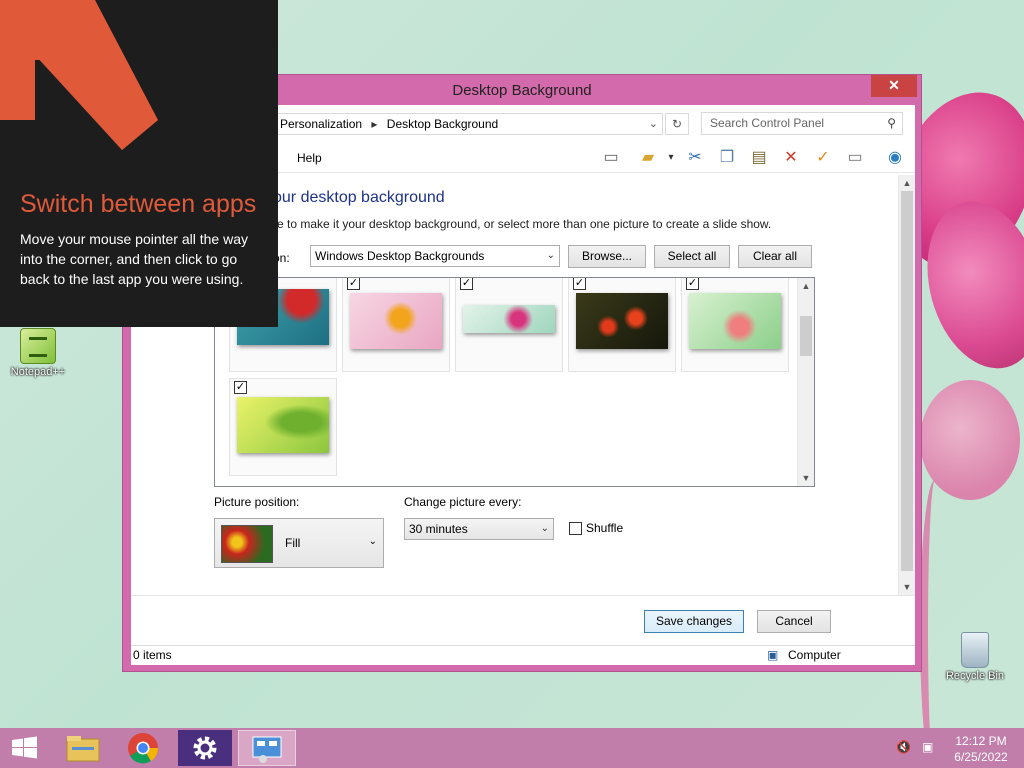  I want to click on content-scrollbar: ▲ ▼, so click(906, 385).